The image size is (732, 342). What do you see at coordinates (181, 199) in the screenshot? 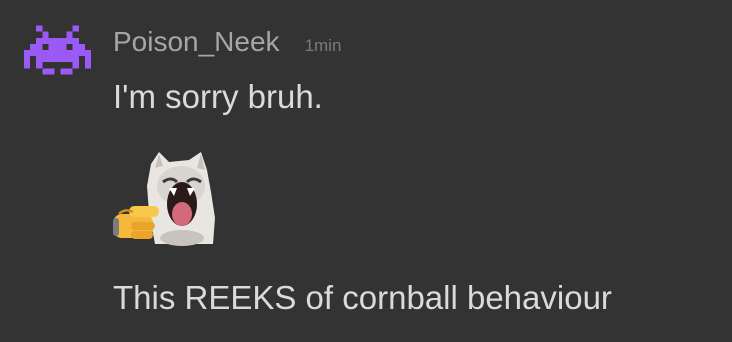
I see `laughing-cat-icon` at bounding box center [181, 199].